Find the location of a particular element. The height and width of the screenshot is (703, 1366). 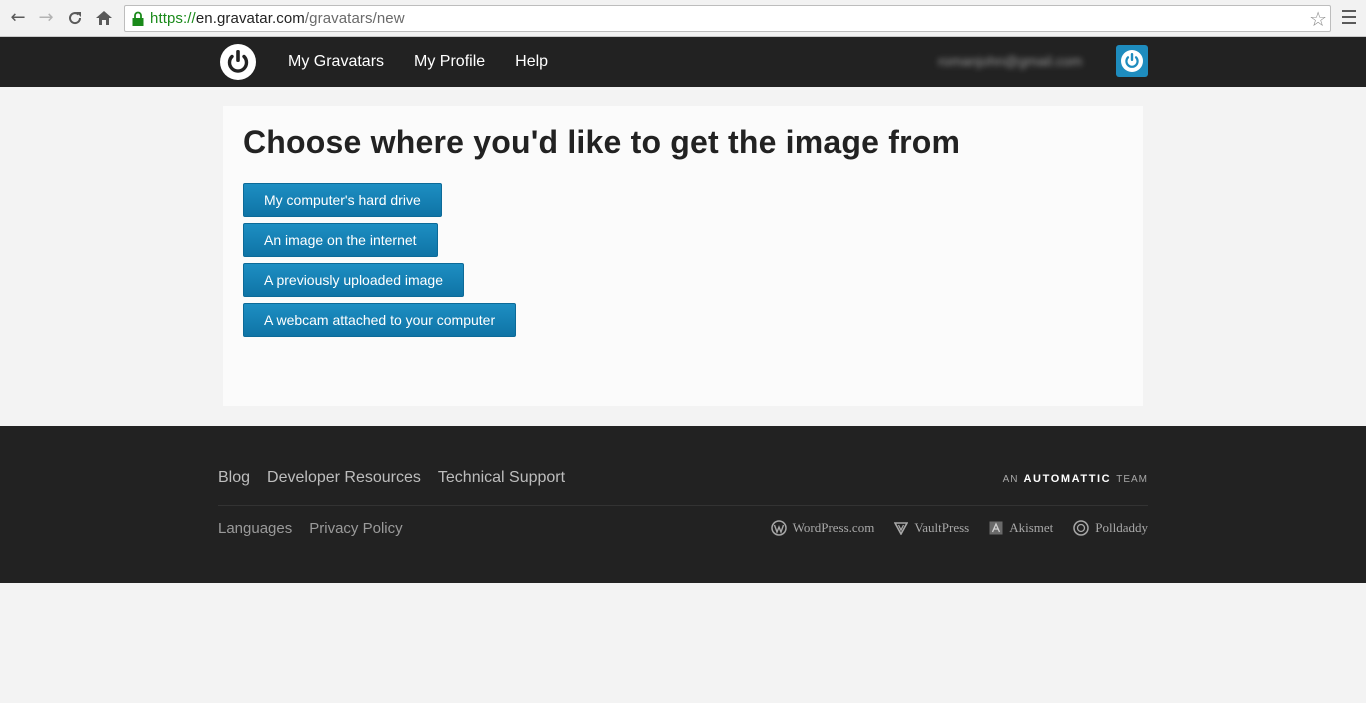

wordpress-label: WordPress.com is located at coordinates (833, 527).